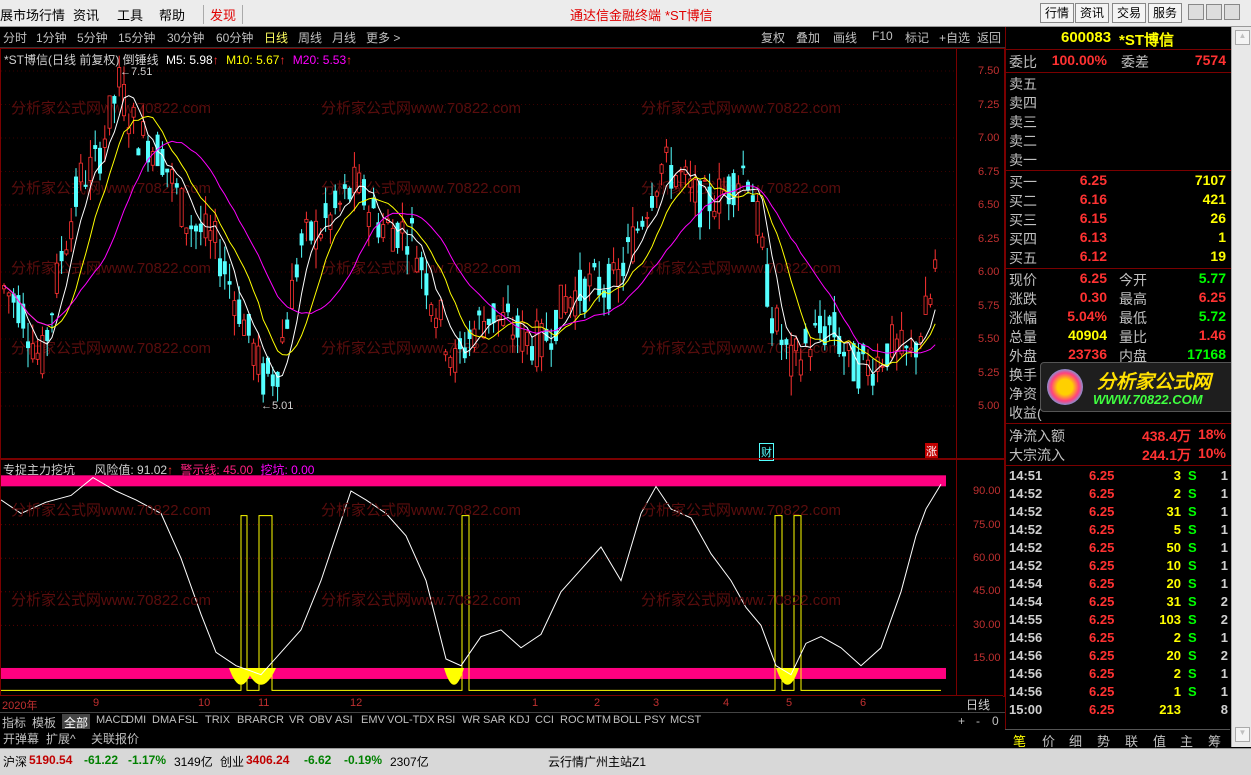 This screenshot has width=1251, height=775. I want to click on tab-fsl: FSL, so click(188, 720).